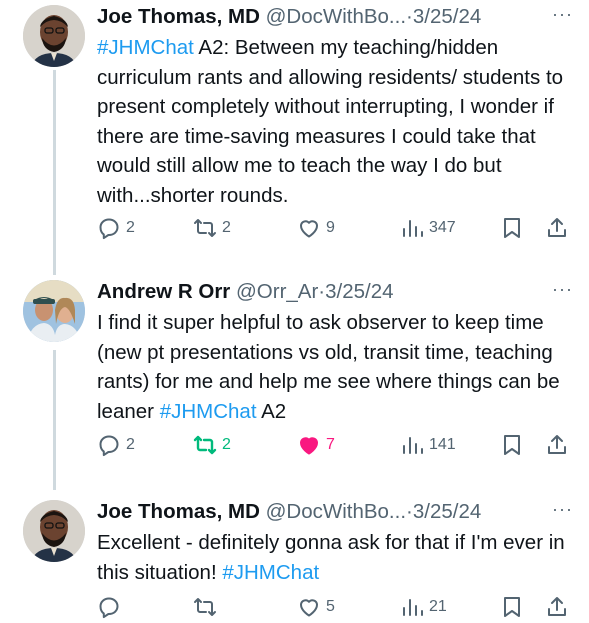 The image size is (589, 623). I want to click on reply-button, so click(111, 607).